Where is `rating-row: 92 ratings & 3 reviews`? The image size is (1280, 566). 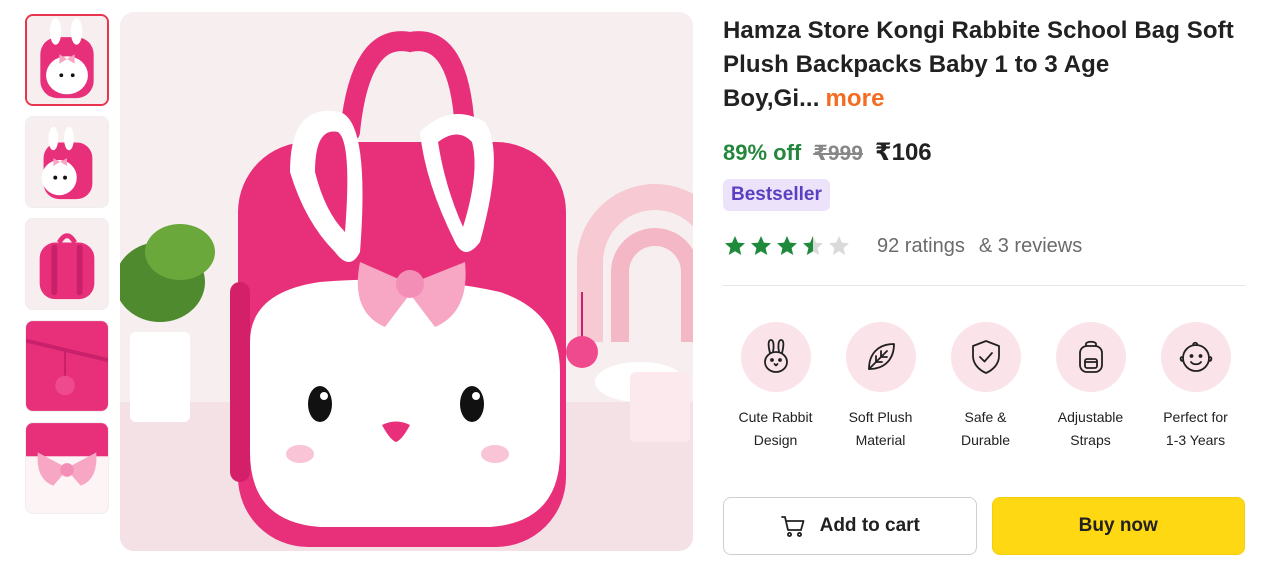 rating-row: 92 ratings & 3 reviews is located at coordinates (985, 246).